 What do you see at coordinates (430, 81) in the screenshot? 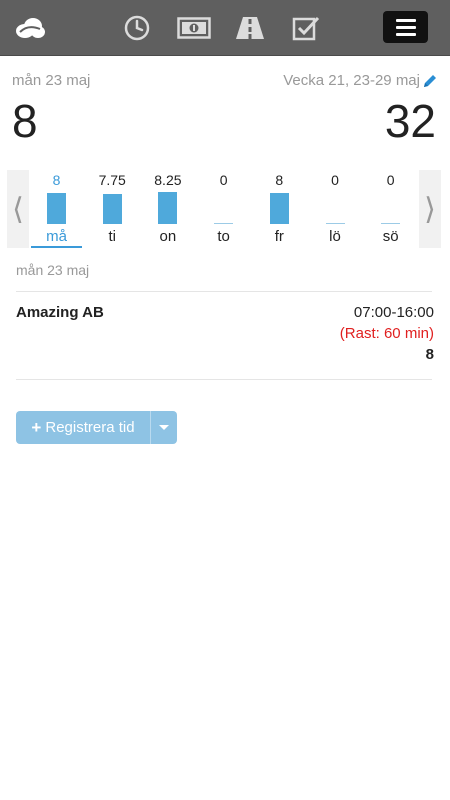
I see `pencil-icon` at bounding box center [430, 81].